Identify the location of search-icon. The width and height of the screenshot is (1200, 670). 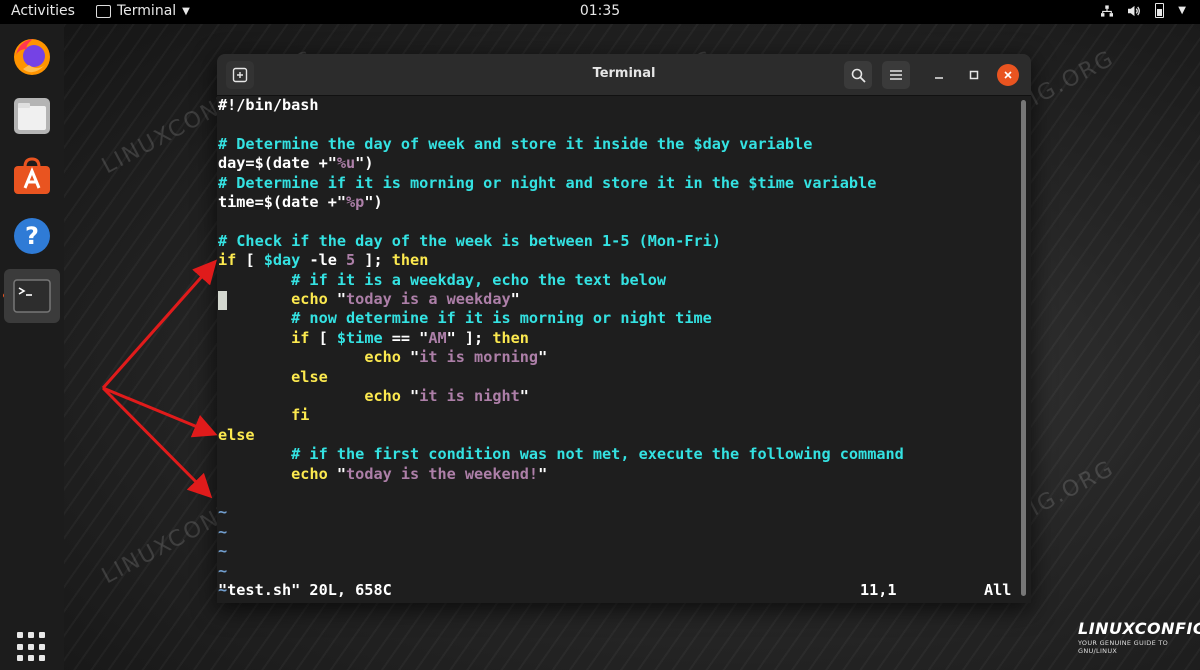
(858, 75).